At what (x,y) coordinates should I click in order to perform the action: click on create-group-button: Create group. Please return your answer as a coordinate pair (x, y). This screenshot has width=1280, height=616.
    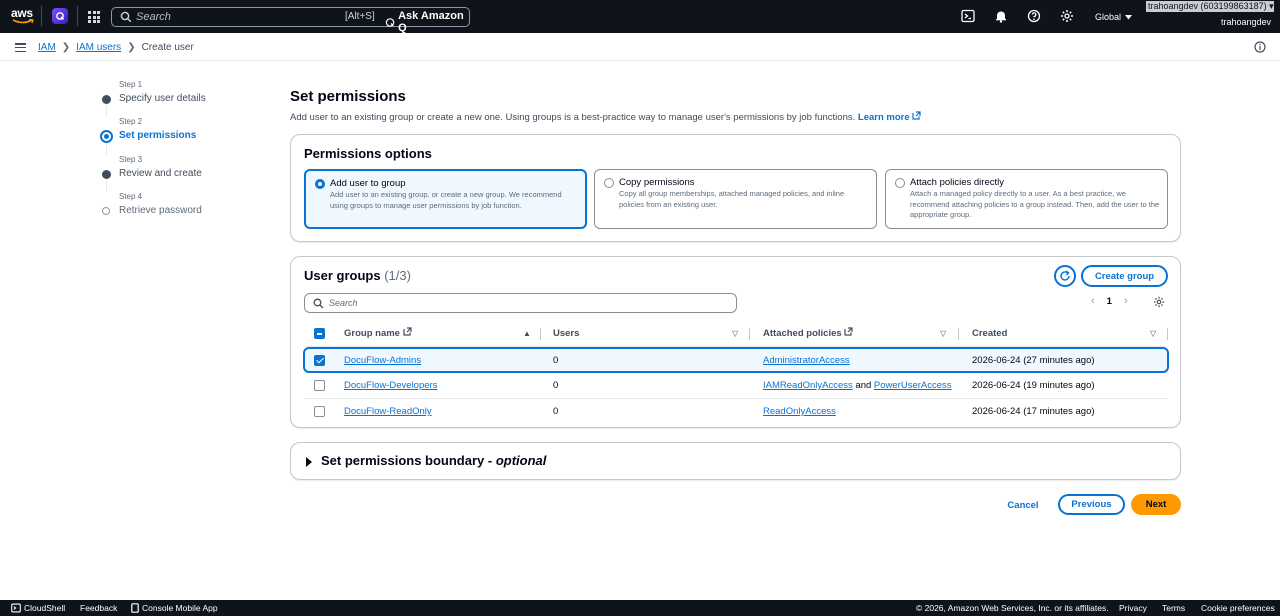
    Looking at the image, I should click on (1124, 276).